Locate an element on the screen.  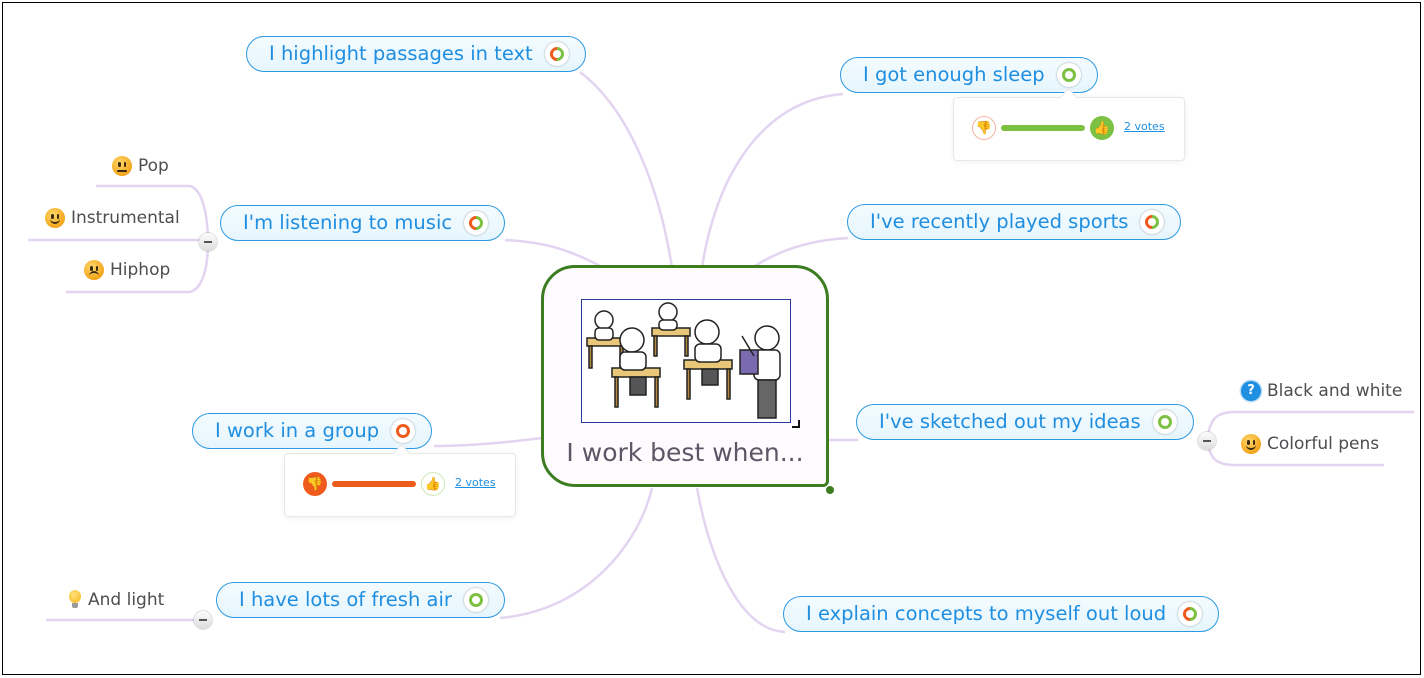
subtopic-black-and-white: ? Black and white is located at coordinates (1321, 391).